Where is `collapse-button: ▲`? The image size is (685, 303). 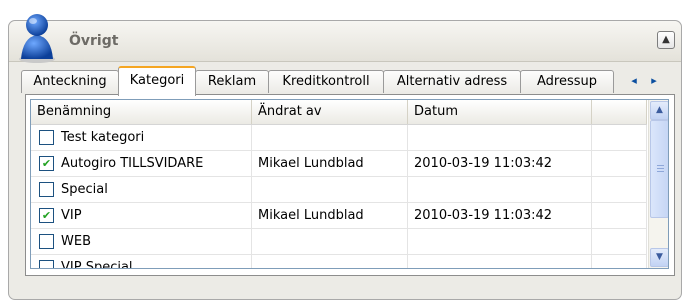 collapse-button: ▲ is located at coordinates (666, 40).